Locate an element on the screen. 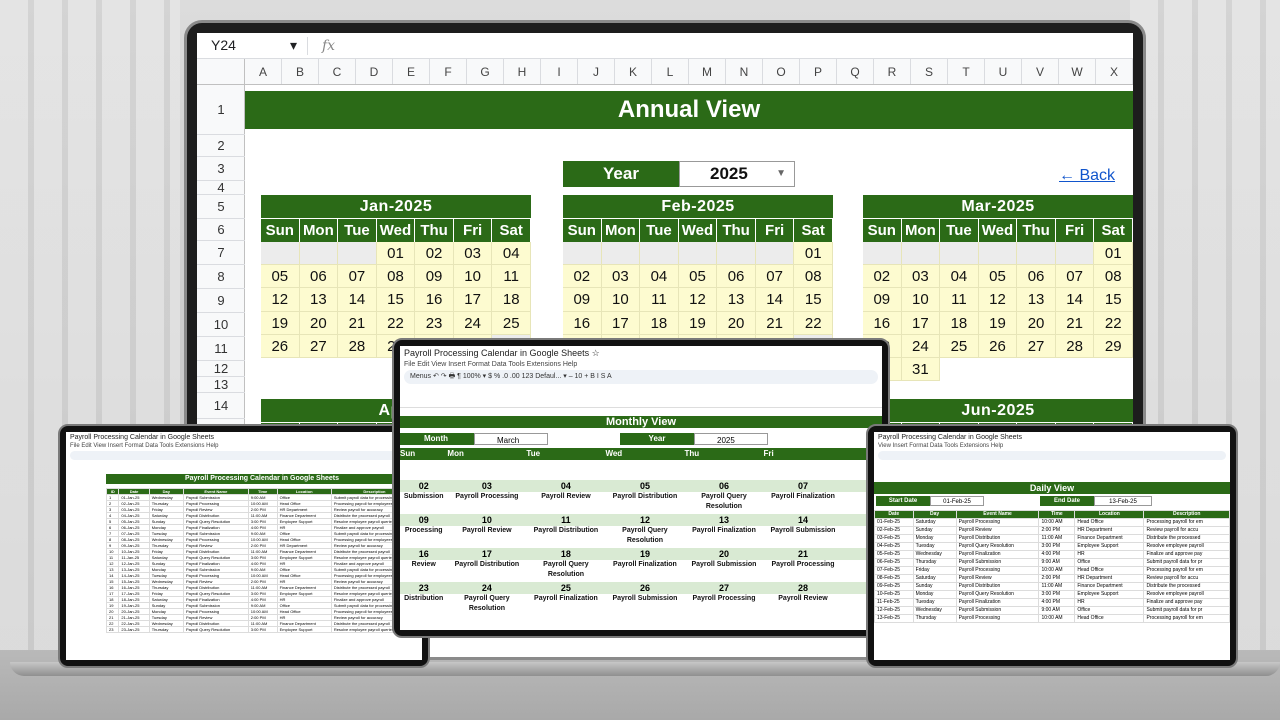 This screenshot has height=720, width=1280. row-header: 14 is located at coordinates (221, 406).